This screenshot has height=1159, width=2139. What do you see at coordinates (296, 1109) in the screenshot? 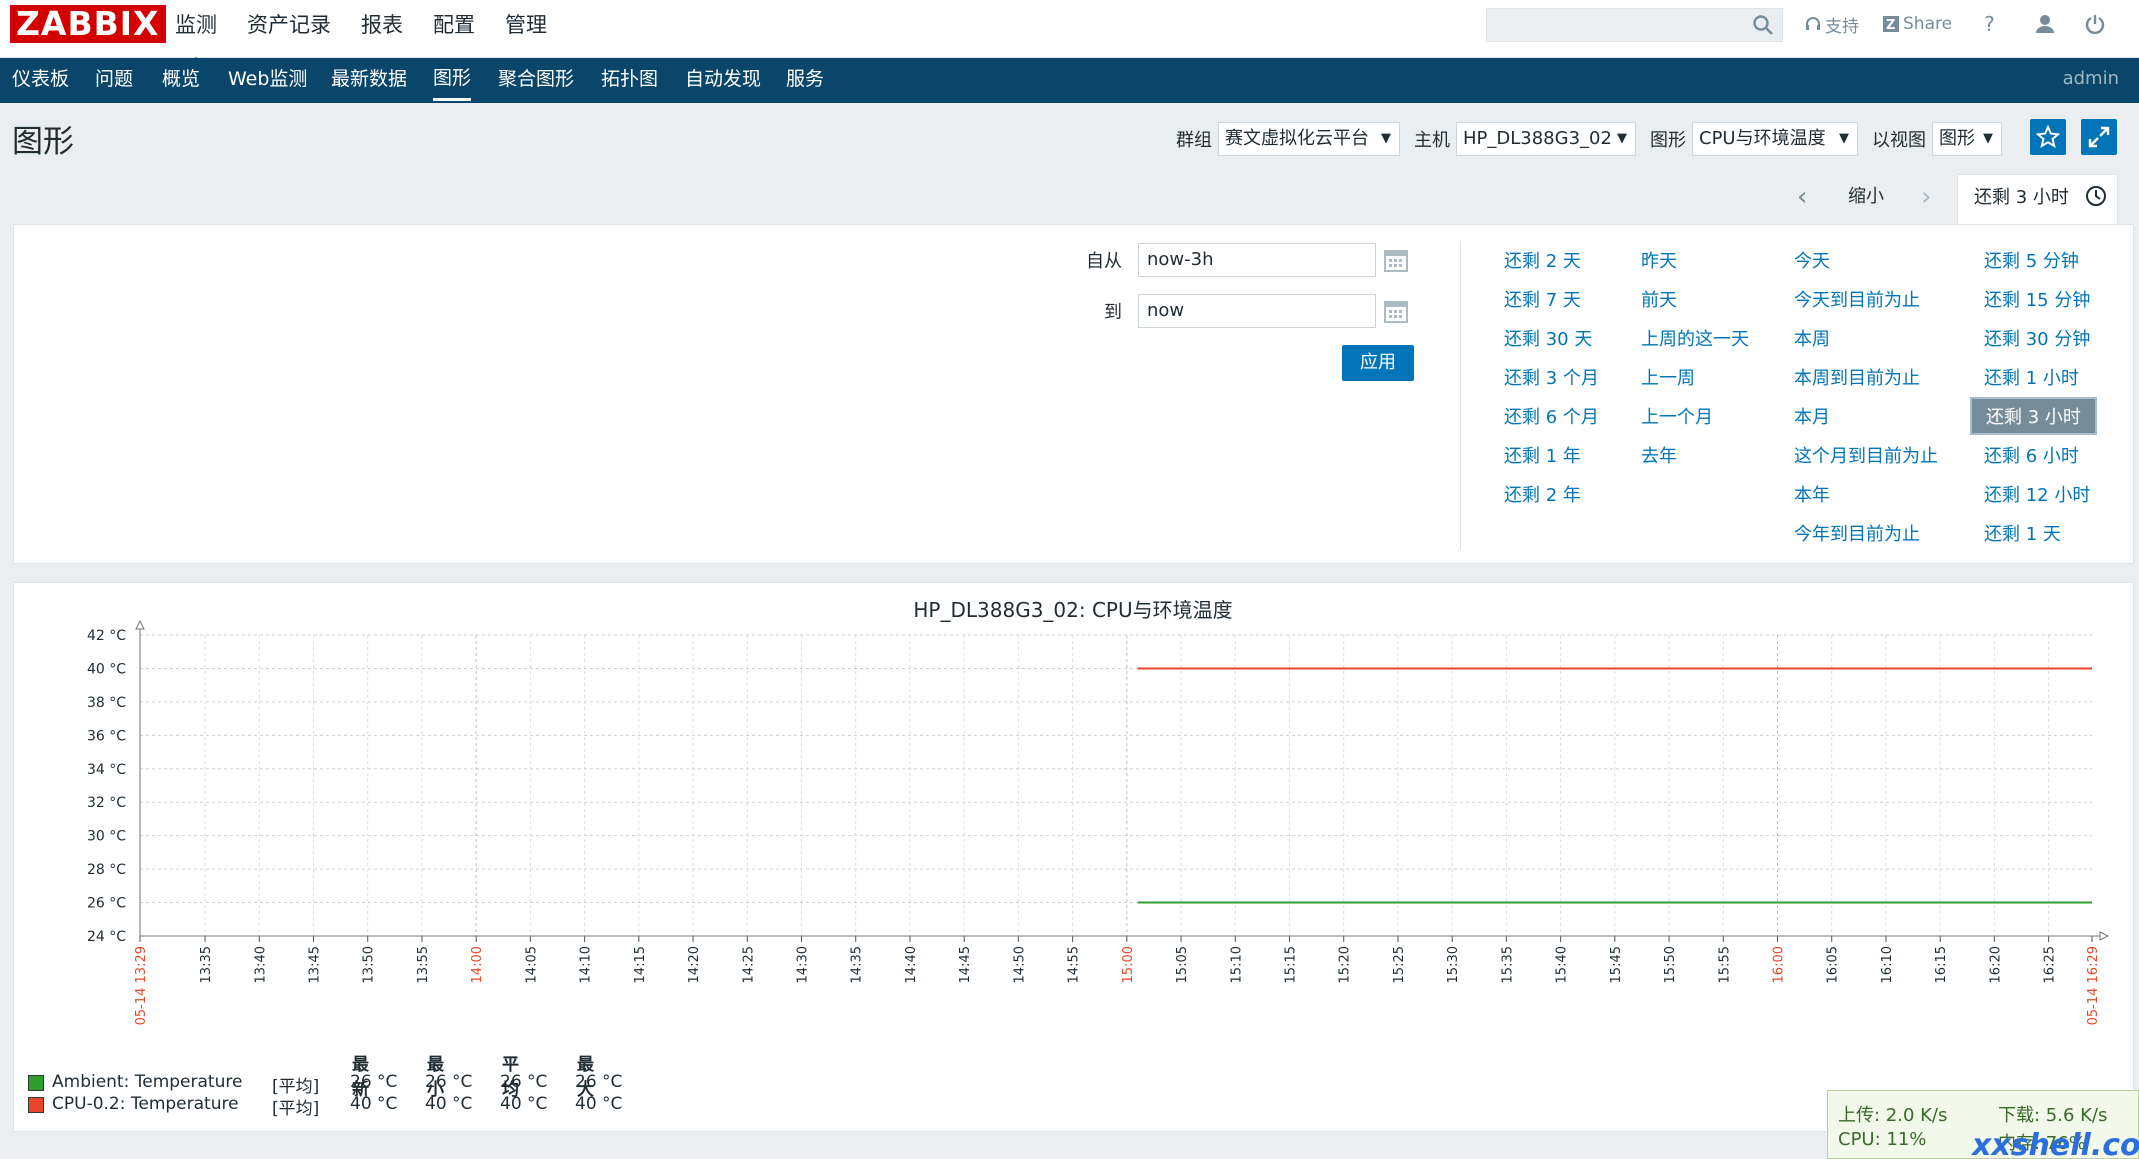
I see `legend-item-func: [平均]` at bounding box center [296, 1109].